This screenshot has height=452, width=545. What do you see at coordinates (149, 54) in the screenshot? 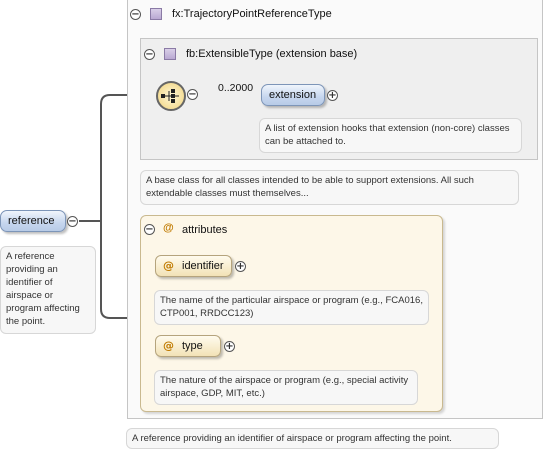
I see `extension-base-collapse-icon: −` at bounding box center [149, 54].